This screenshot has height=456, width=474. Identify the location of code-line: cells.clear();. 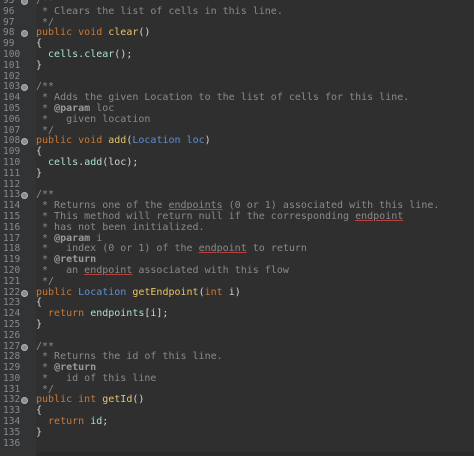
(255, 54).